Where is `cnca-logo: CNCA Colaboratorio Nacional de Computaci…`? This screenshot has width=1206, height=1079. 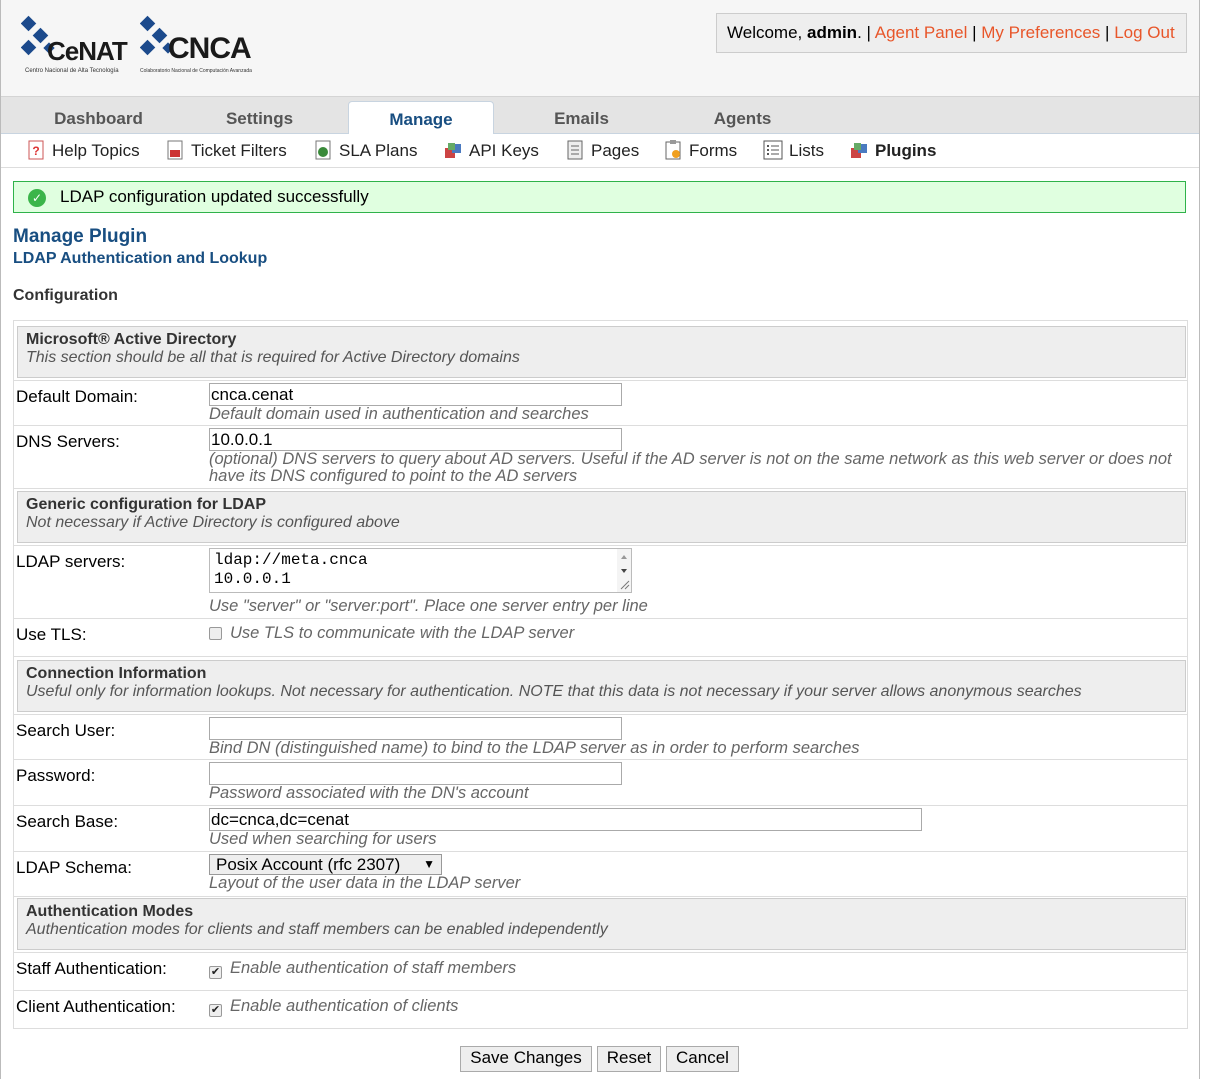 cnca-logo: CNCA Colaboratorio Nacional de Computaci… is located at coordinates (197, 46).